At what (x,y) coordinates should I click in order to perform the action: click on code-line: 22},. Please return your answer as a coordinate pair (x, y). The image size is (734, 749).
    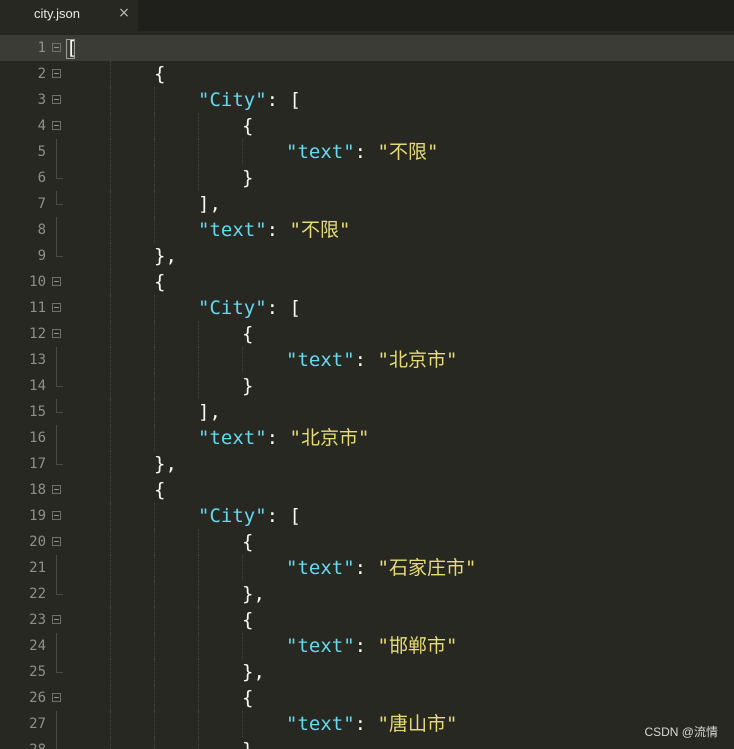
    Looking at the image, I should click on (367, 594).